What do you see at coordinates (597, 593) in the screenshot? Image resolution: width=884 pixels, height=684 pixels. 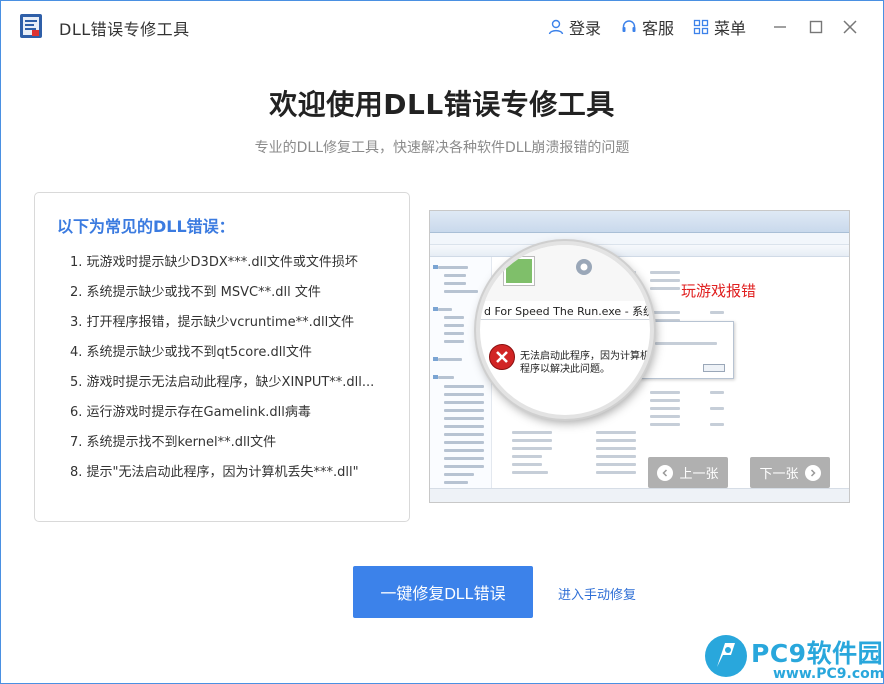 I see `manual-repair-link: 进入手动修复` at bounding box center [597, 593].